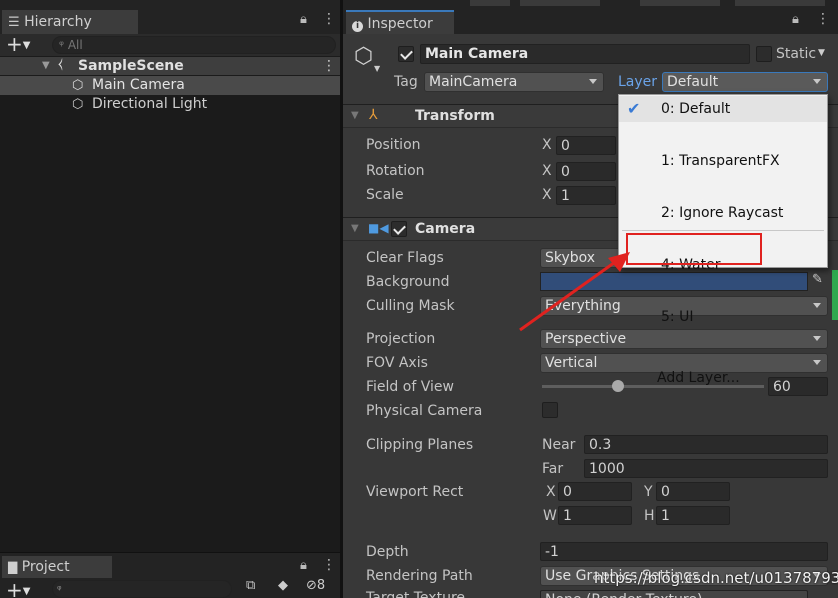 The height and width of the screenshot is (598, 838). Describe the element at coordinates (283, 585) in the screenshot. I see `label-tag-icon: ◆` at that location.